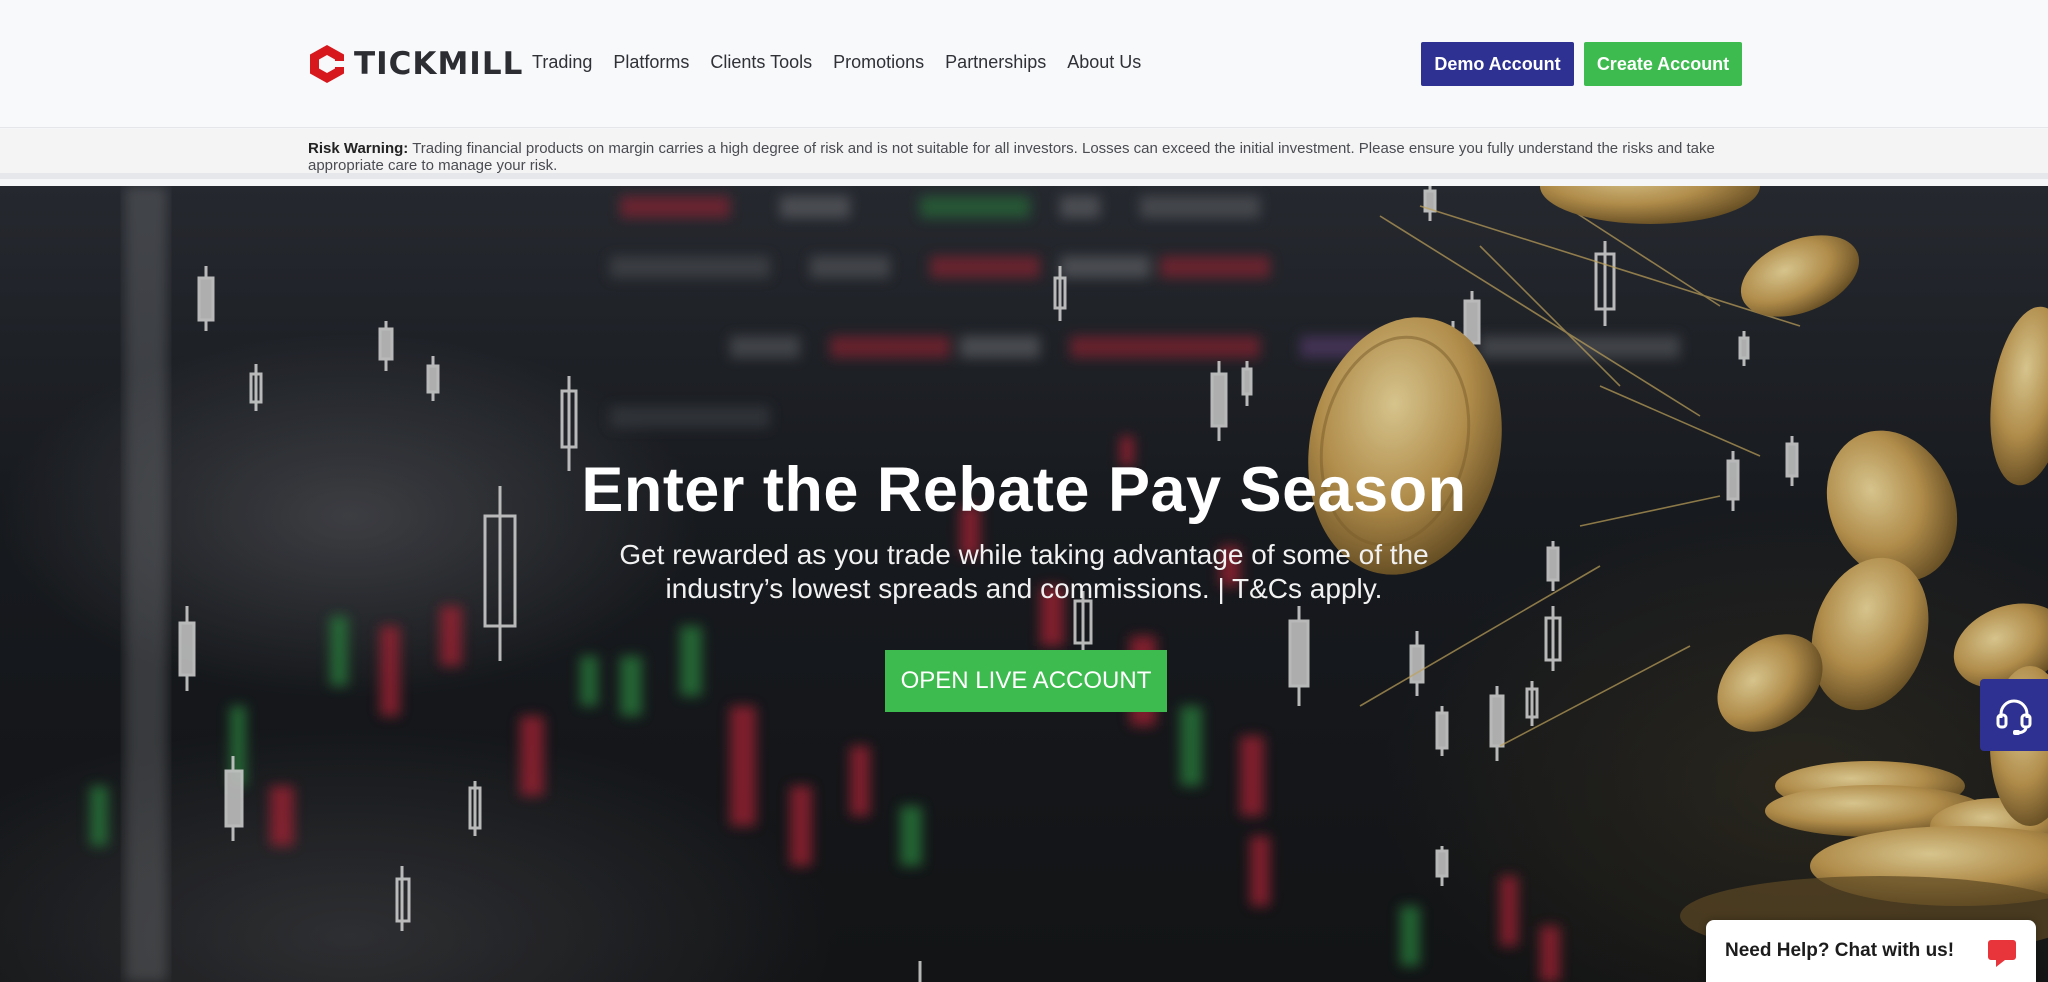 This screenshot has height=982, width=2048. I want to click on demo-account-button: Demo Account, so click(1497, 64).